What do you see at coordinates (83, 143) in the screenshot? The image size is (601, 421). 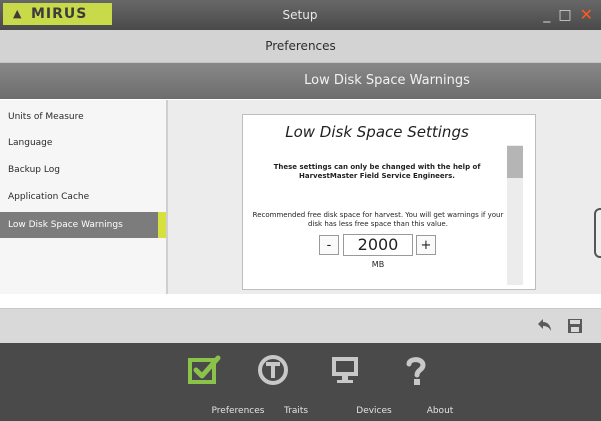 I see `sidebar-item-language: Language` at bounding box center [83, 143].